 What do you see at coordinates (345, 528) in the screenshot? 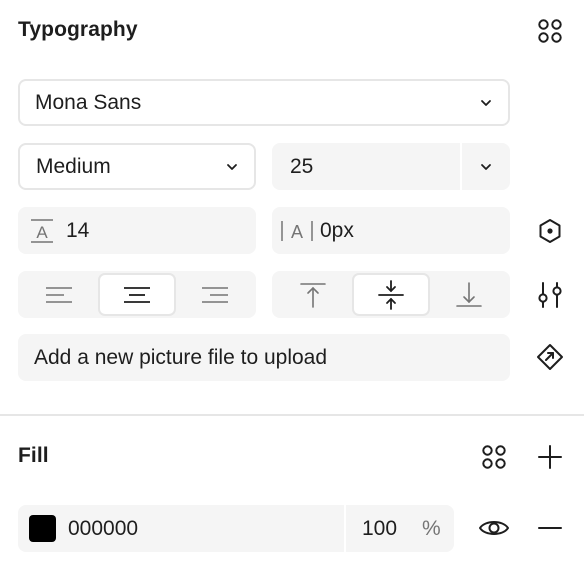
I see `fill-separator` at bounding box center [345, 528].